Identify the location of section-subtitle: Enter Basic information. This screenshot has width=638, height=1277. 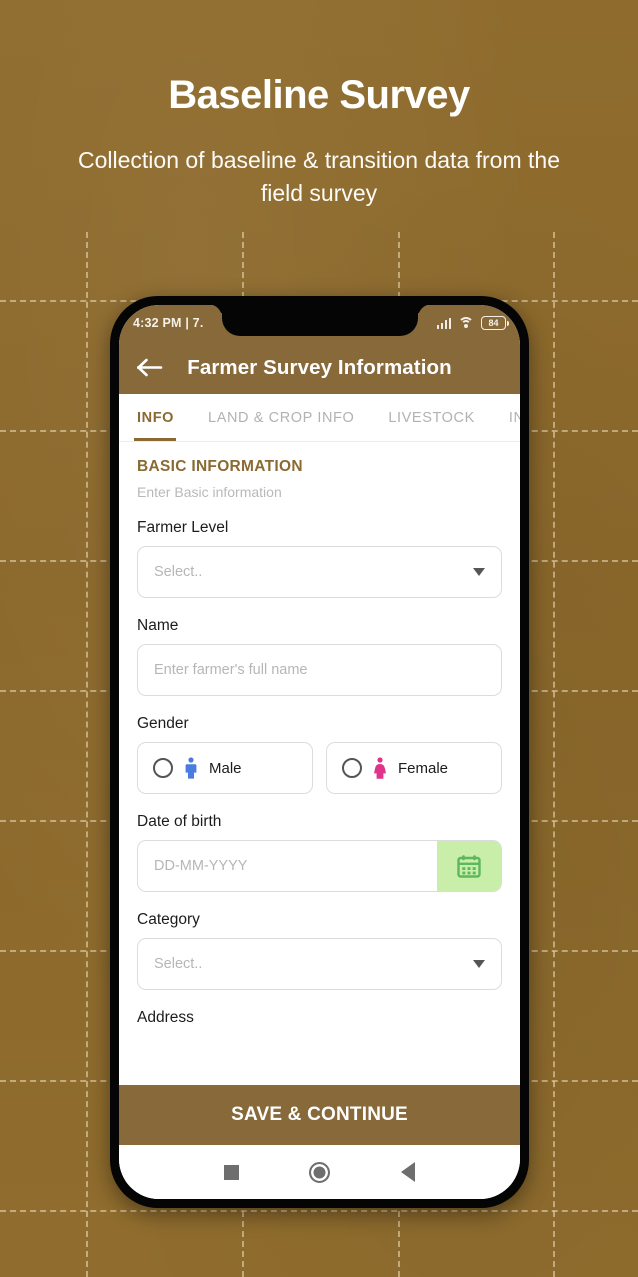
(209, 492).